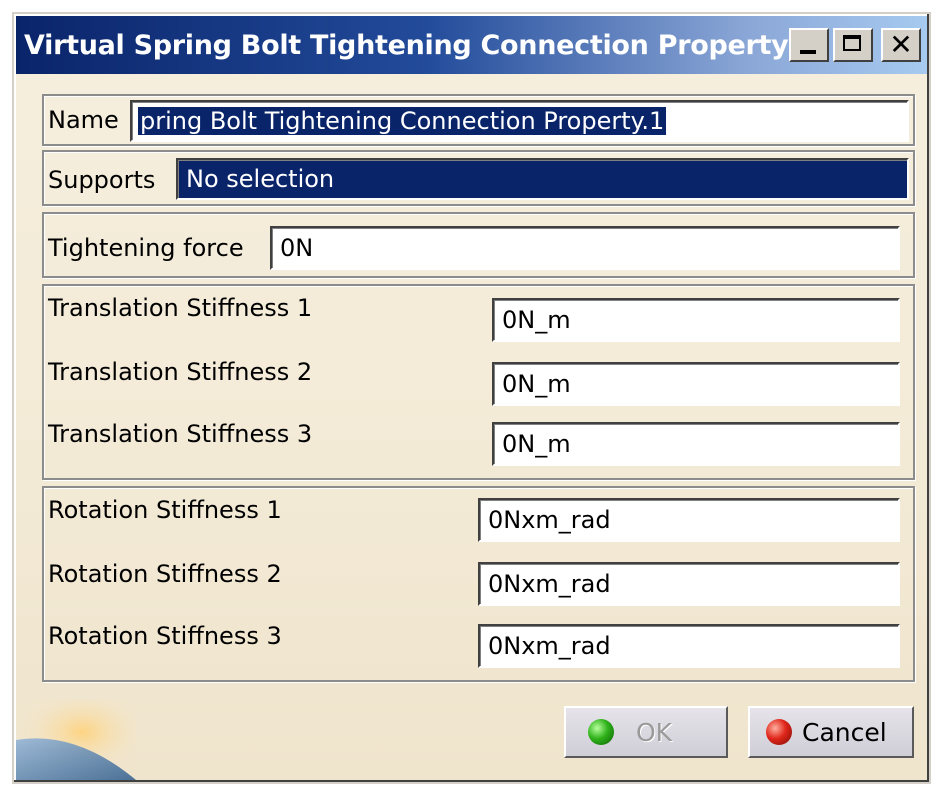  I want to click on minimize-button, so click(809, 45).